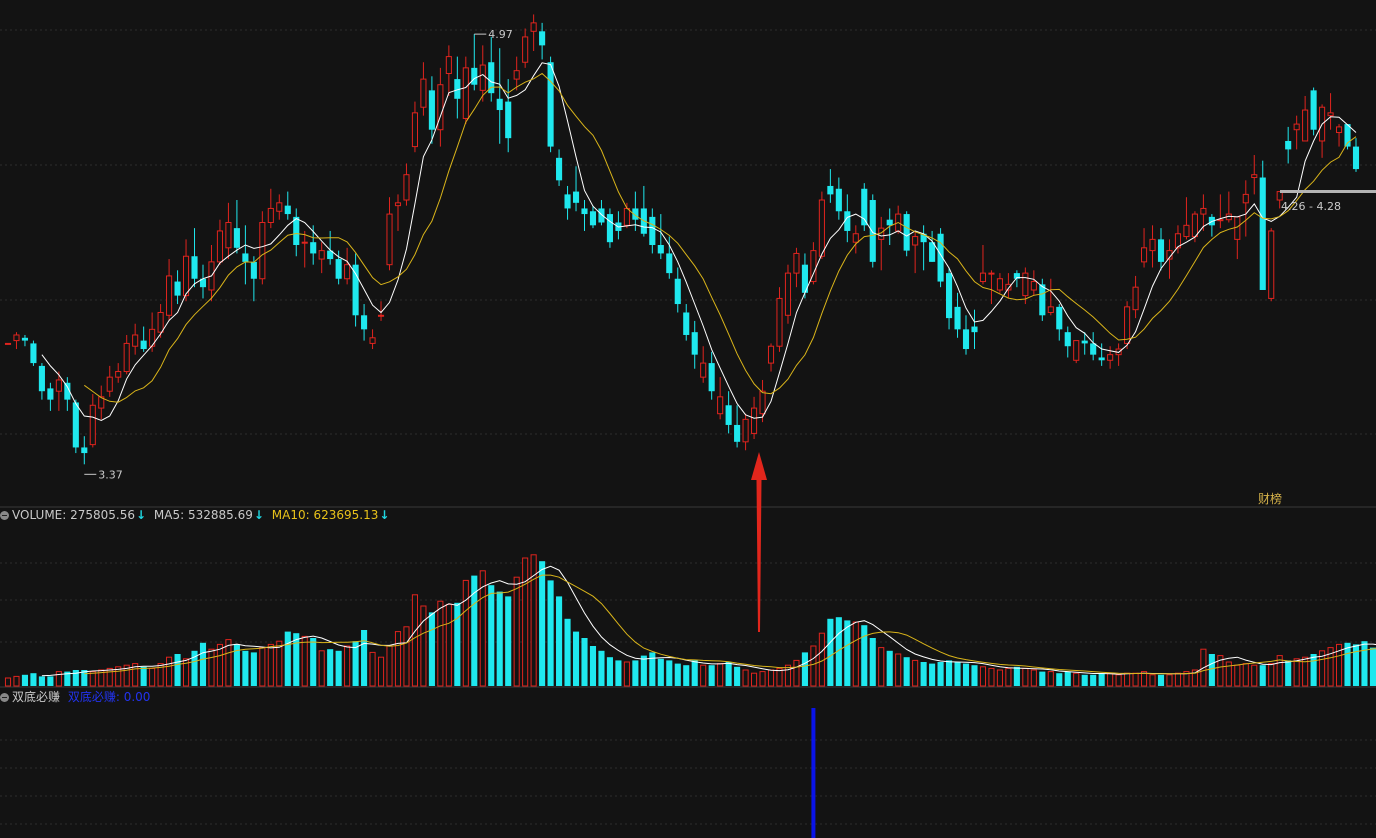  What do you see at coordinates (500, 34) in the screenshot?
I see `high-price-label: 4.97` at bounding box center [500, 34].